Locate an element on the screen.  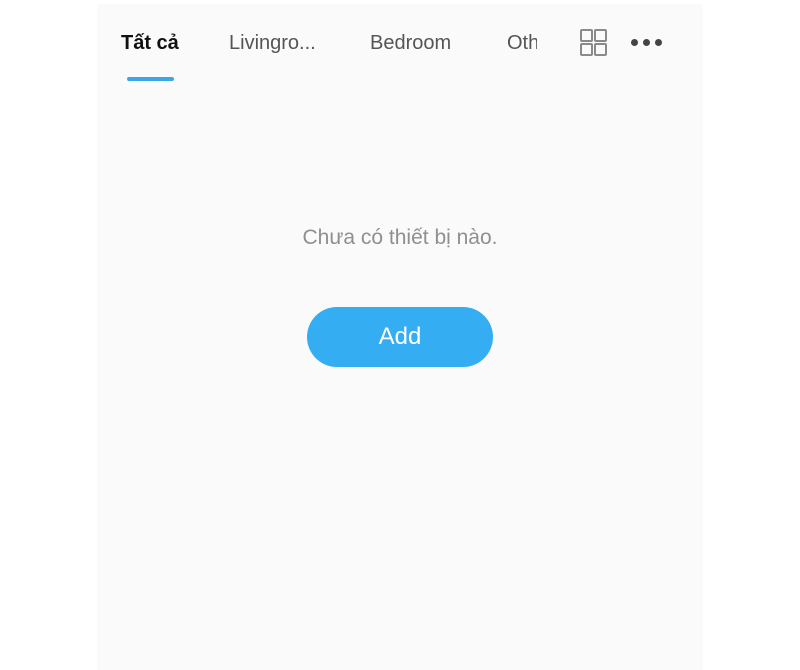
more-options-icon is located at coordinates (647, 43).